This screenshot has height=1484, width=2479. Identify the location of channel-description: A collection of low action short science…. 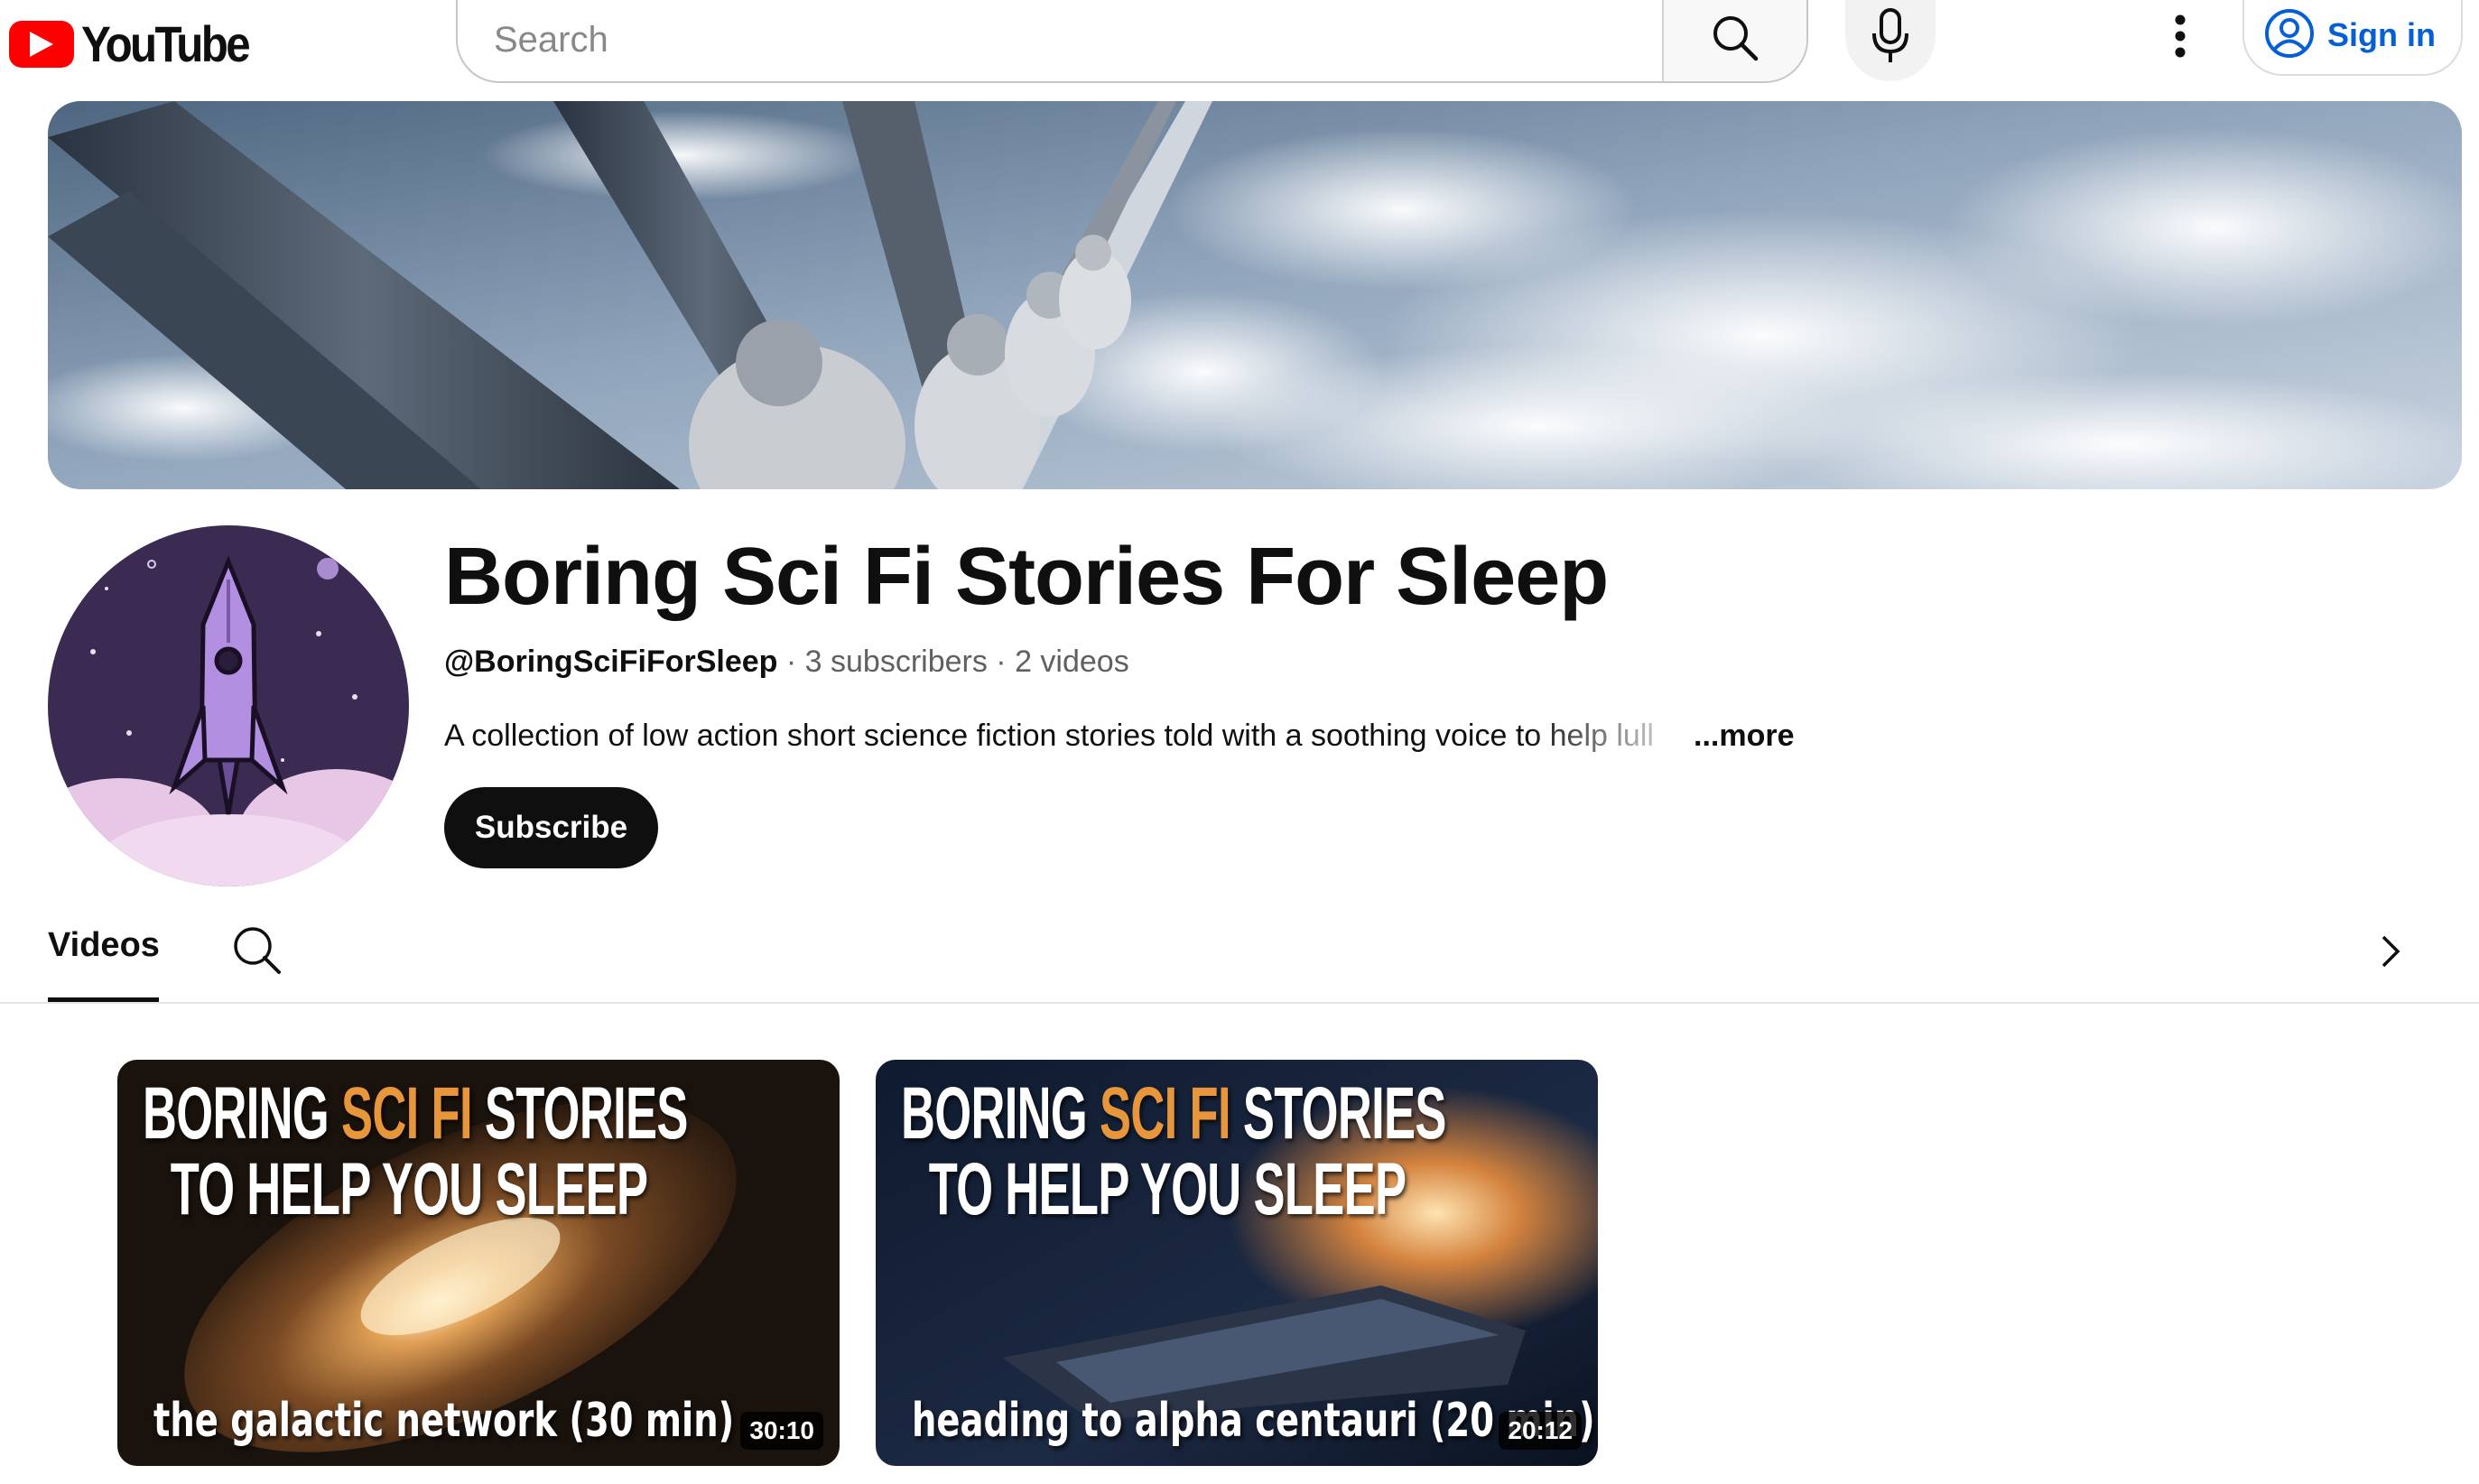
(1119, 737).